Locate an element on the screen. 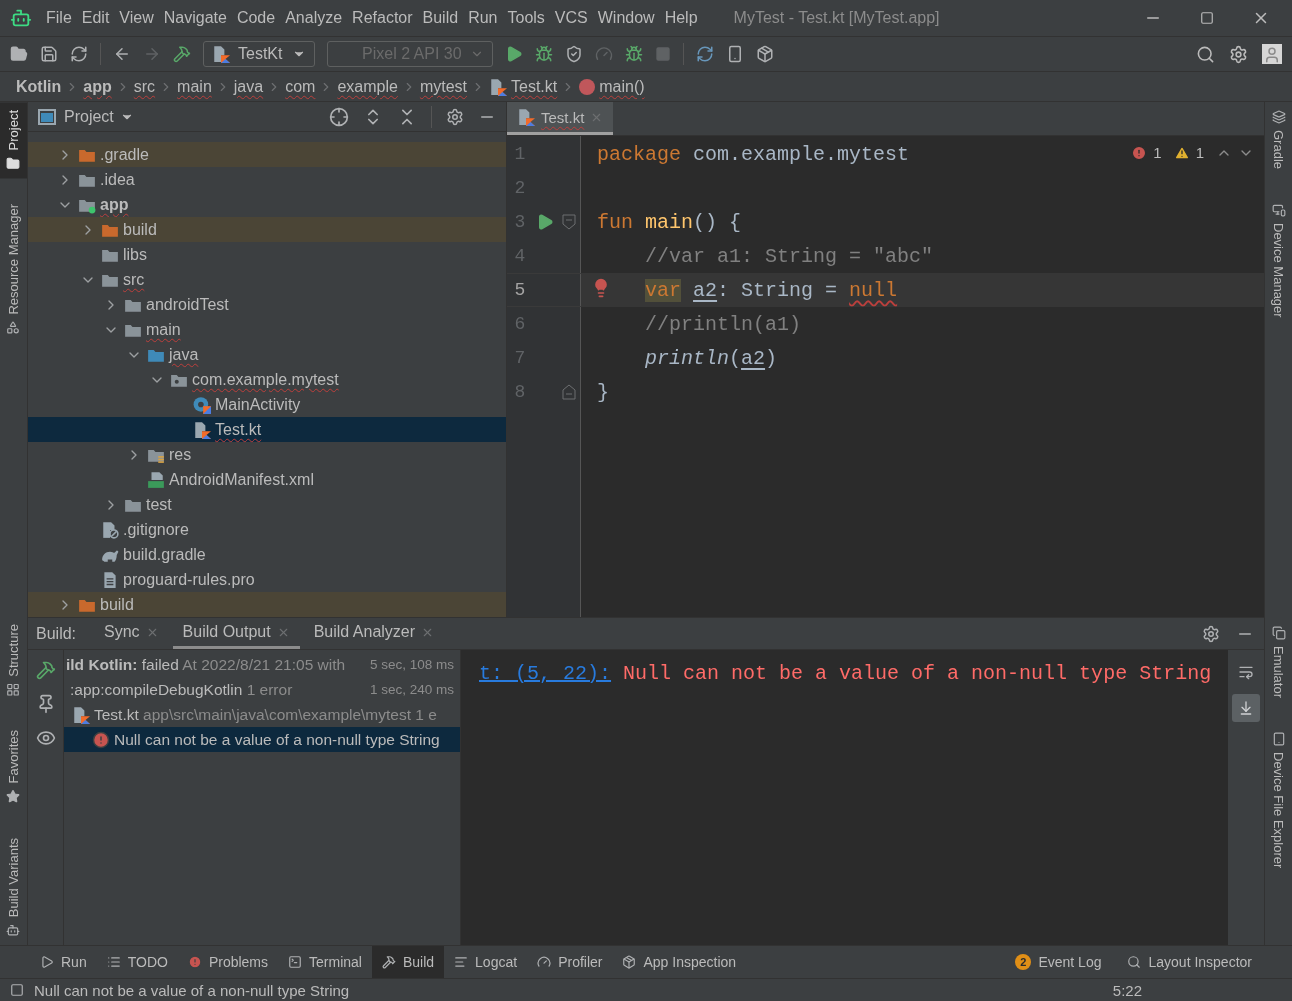 This screenshot has width=1292, height=1001. menu-item: Help is located at coordinates (685, 18).